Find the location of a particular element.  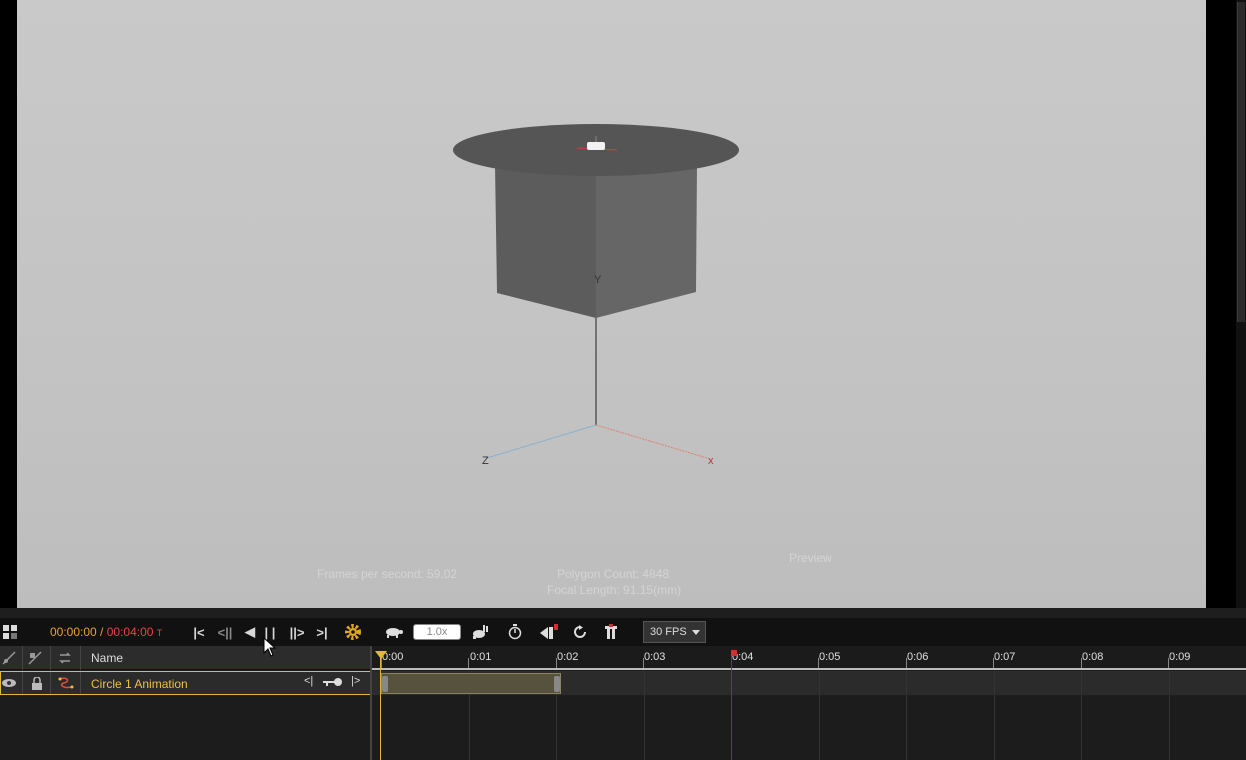

playhead-line is located at coordinates (380, 706).